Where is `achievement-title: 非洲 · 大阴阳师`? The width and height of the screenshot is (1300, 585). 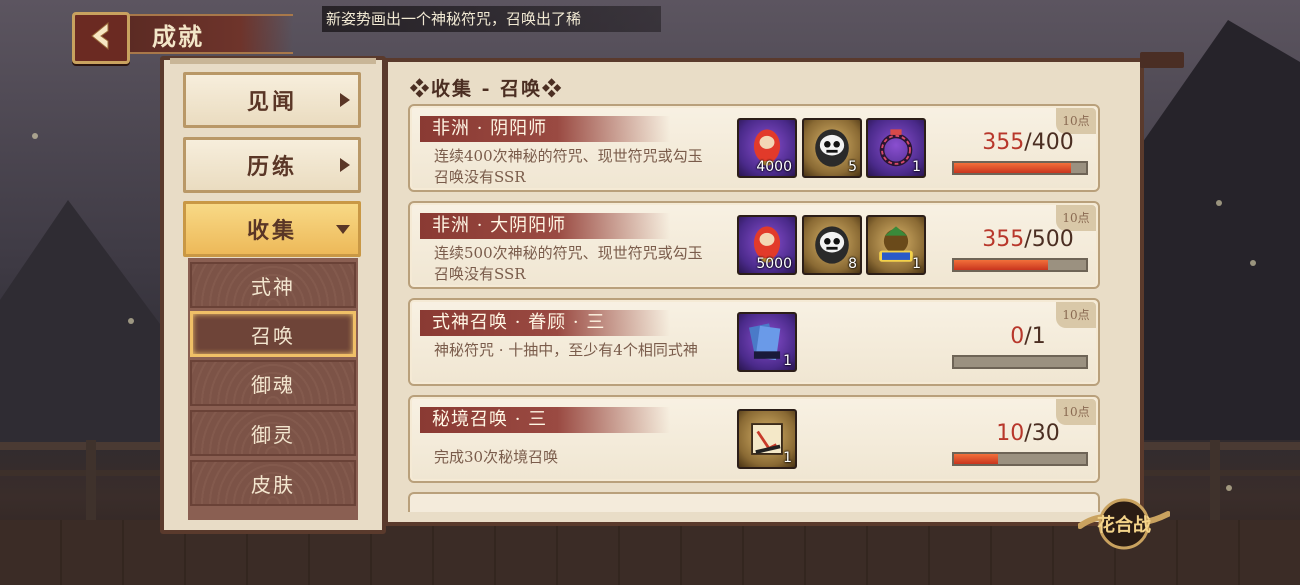
achievement-title: 非洲 · 大阴阳师 is located at coordinates (545, 226).